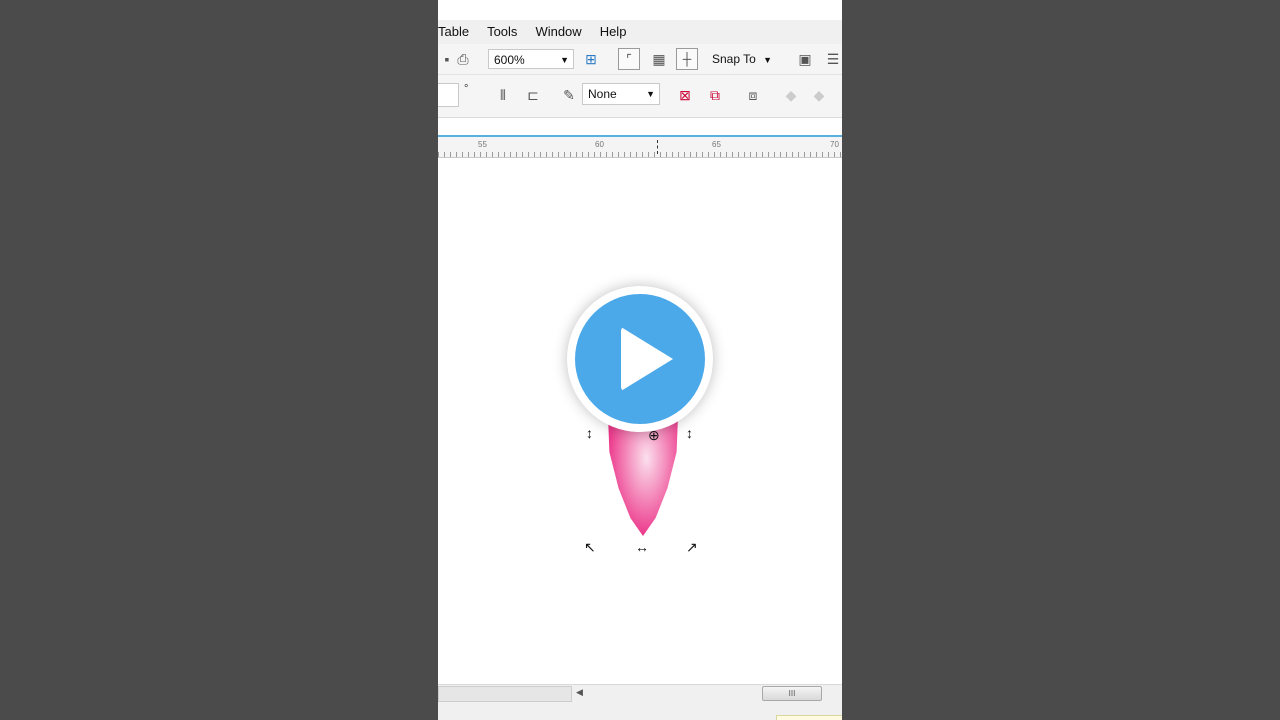 This screenshot has height=720, width=1280. Describe the element at coordinates (640, 711) in the screenshot. I see `status-bar` at that location.